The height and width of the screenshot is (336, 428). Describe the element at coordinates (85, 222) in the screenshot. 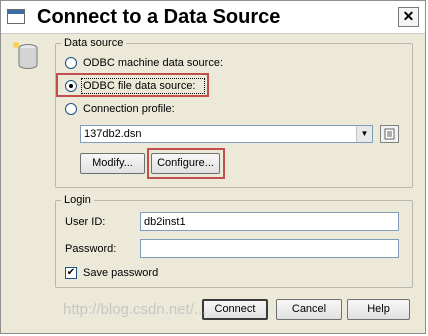

I see `user-id-label: User ID:` at that location.